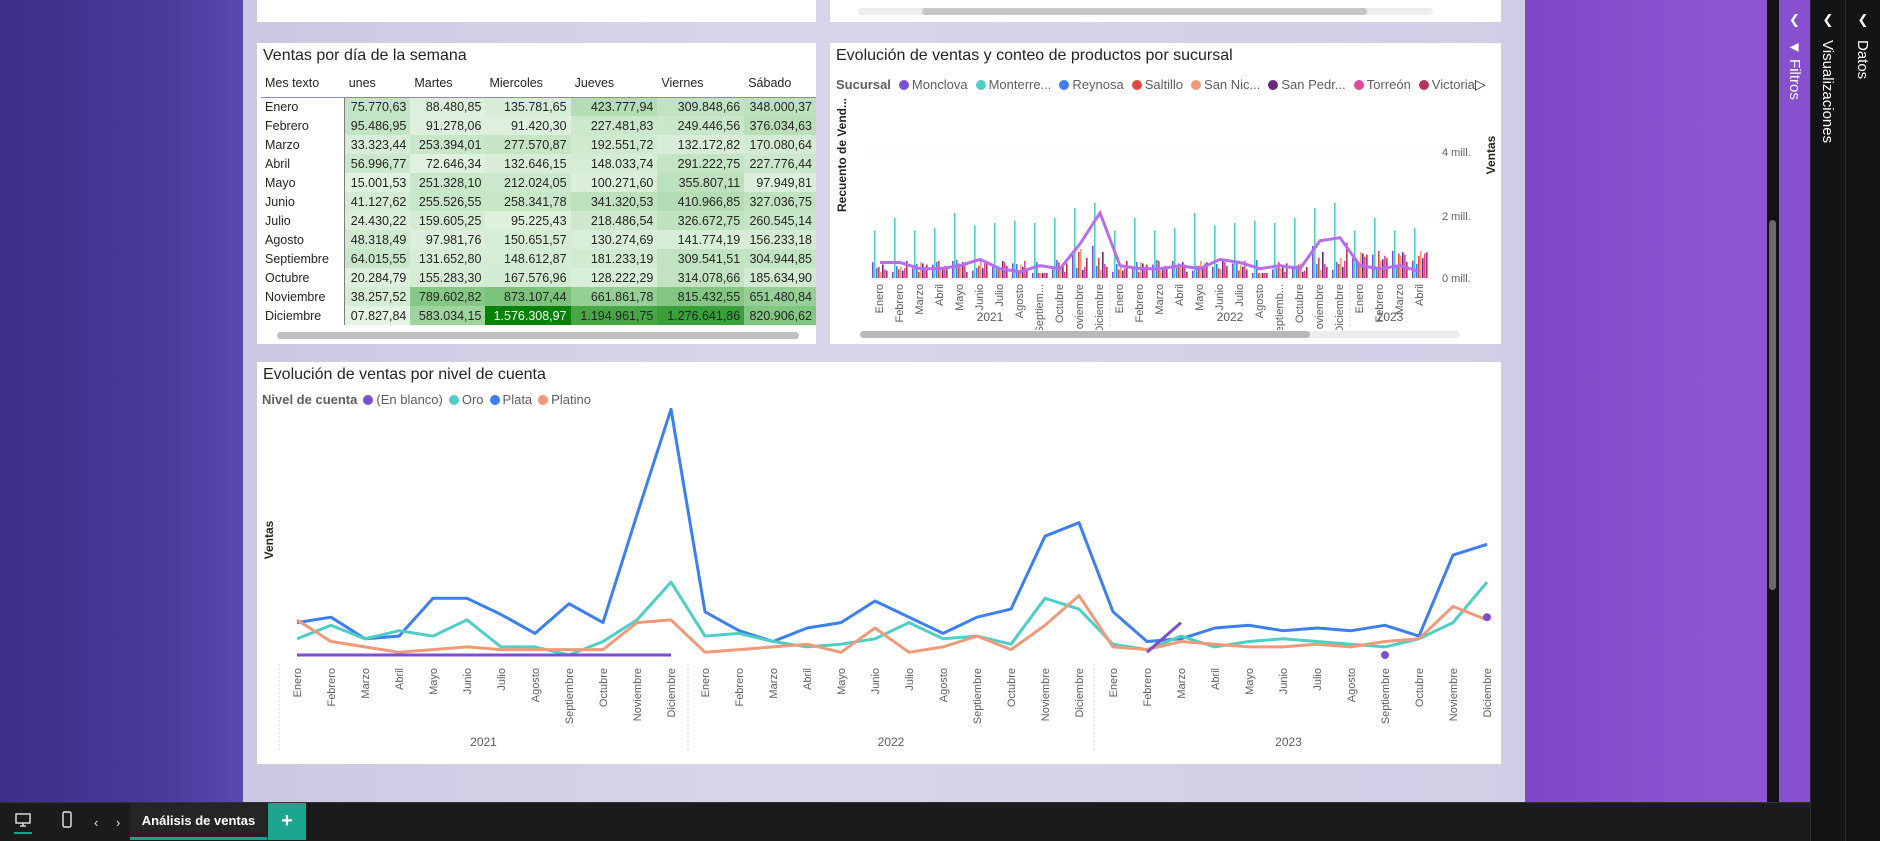 This screenshot has width=1880, height=841. What do you see at coordinates (614, 84) in the screenshot?
I see `matrix-col-header: Jueves` at bounding box center [614, 84].